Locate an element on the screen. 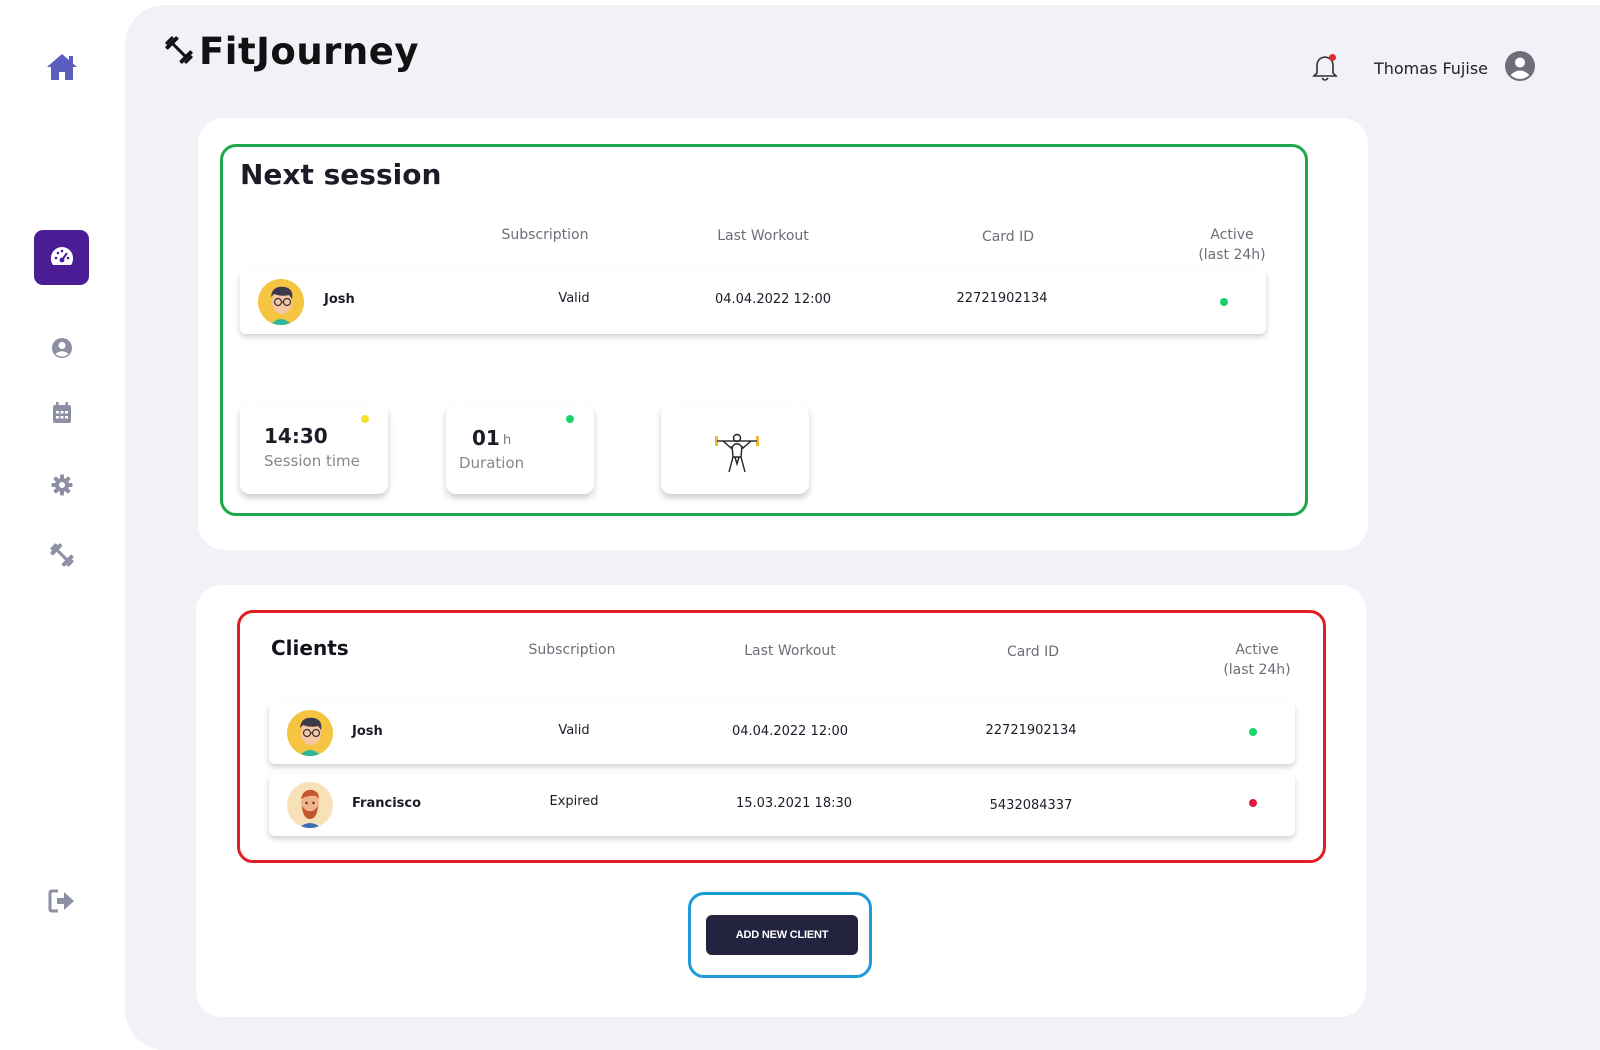  duration-tile: 01 h Duration is located at coordinates (520, 449).